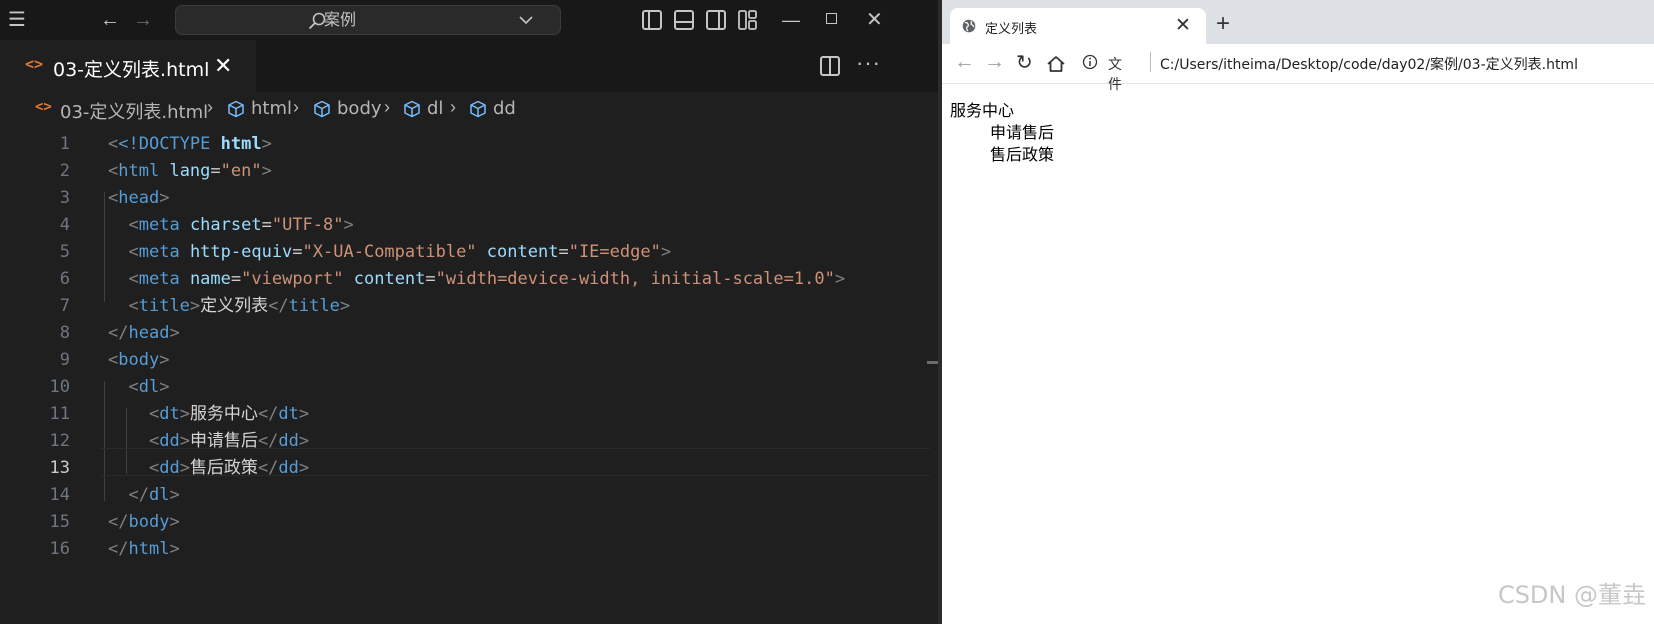 The width and height of the screenshot is (1654, 624). What do you see at coordinates (59, 468) in the screenshot?
I see `line-number: 13` at bounding box center [59, 468].